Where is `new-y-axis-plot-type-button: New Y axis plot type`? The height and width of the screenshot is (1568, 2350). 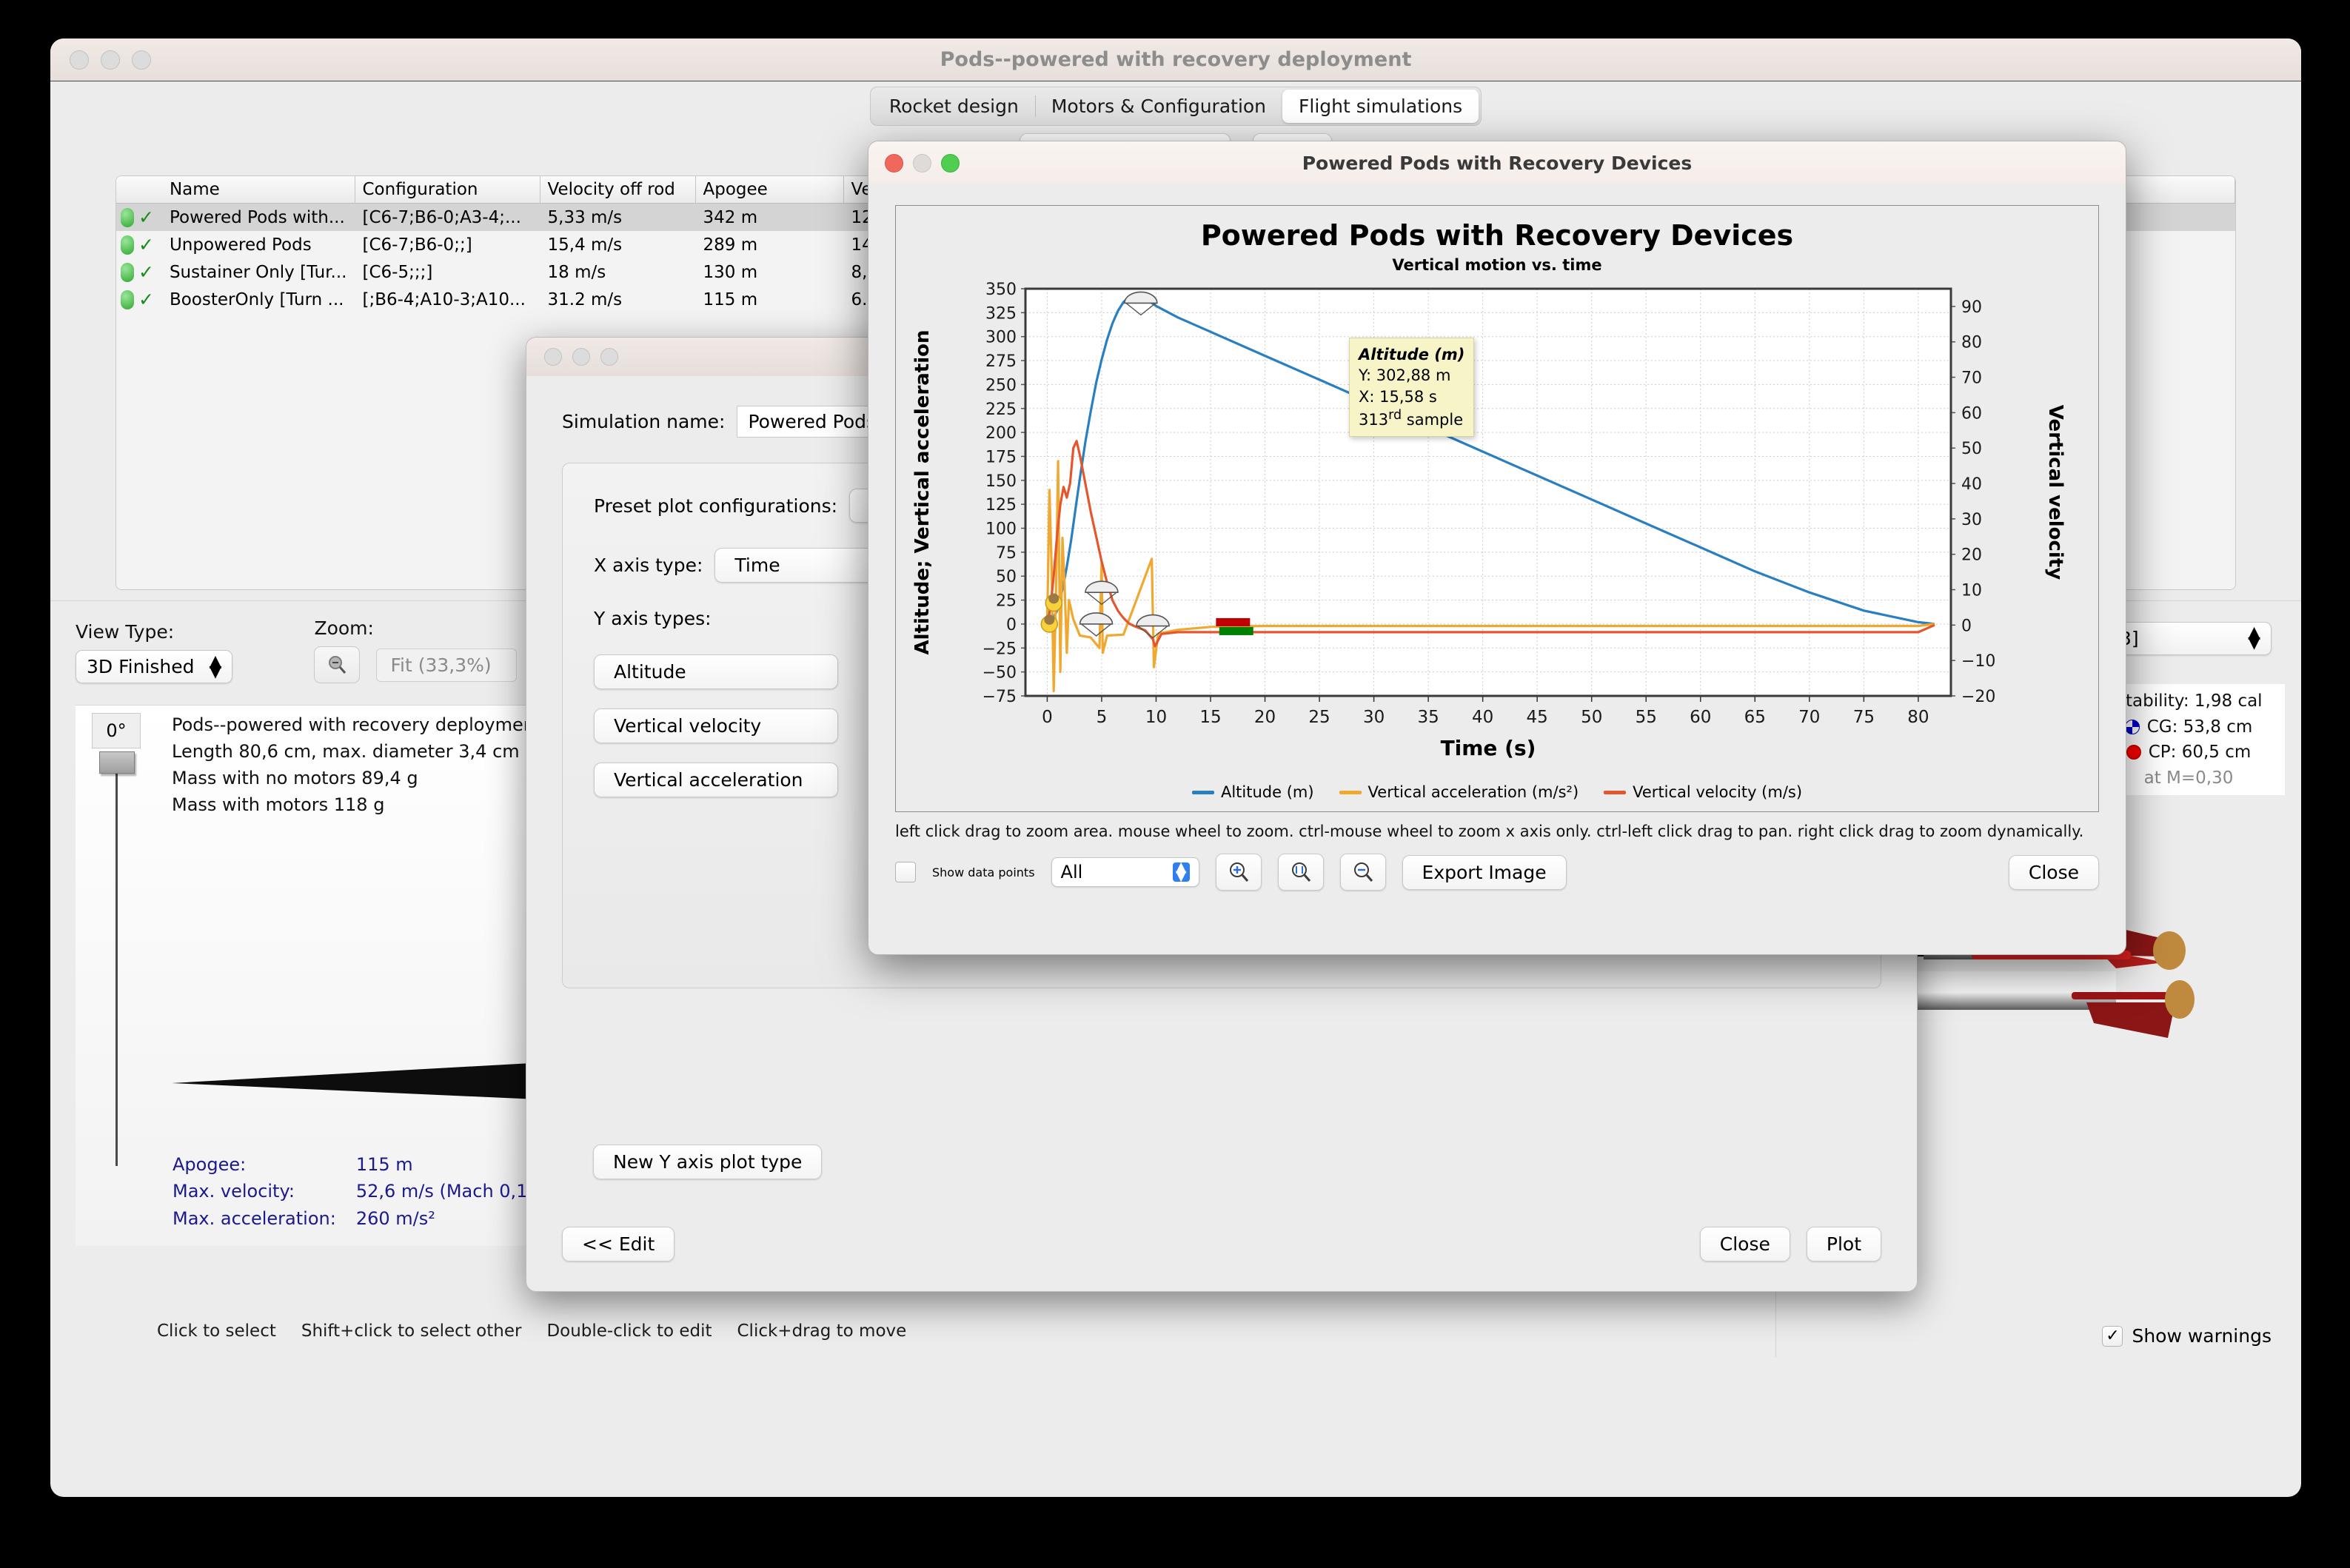
new-y-axis-plot-type-button: New Y axis plot type is located at coordinates (708, 1162).